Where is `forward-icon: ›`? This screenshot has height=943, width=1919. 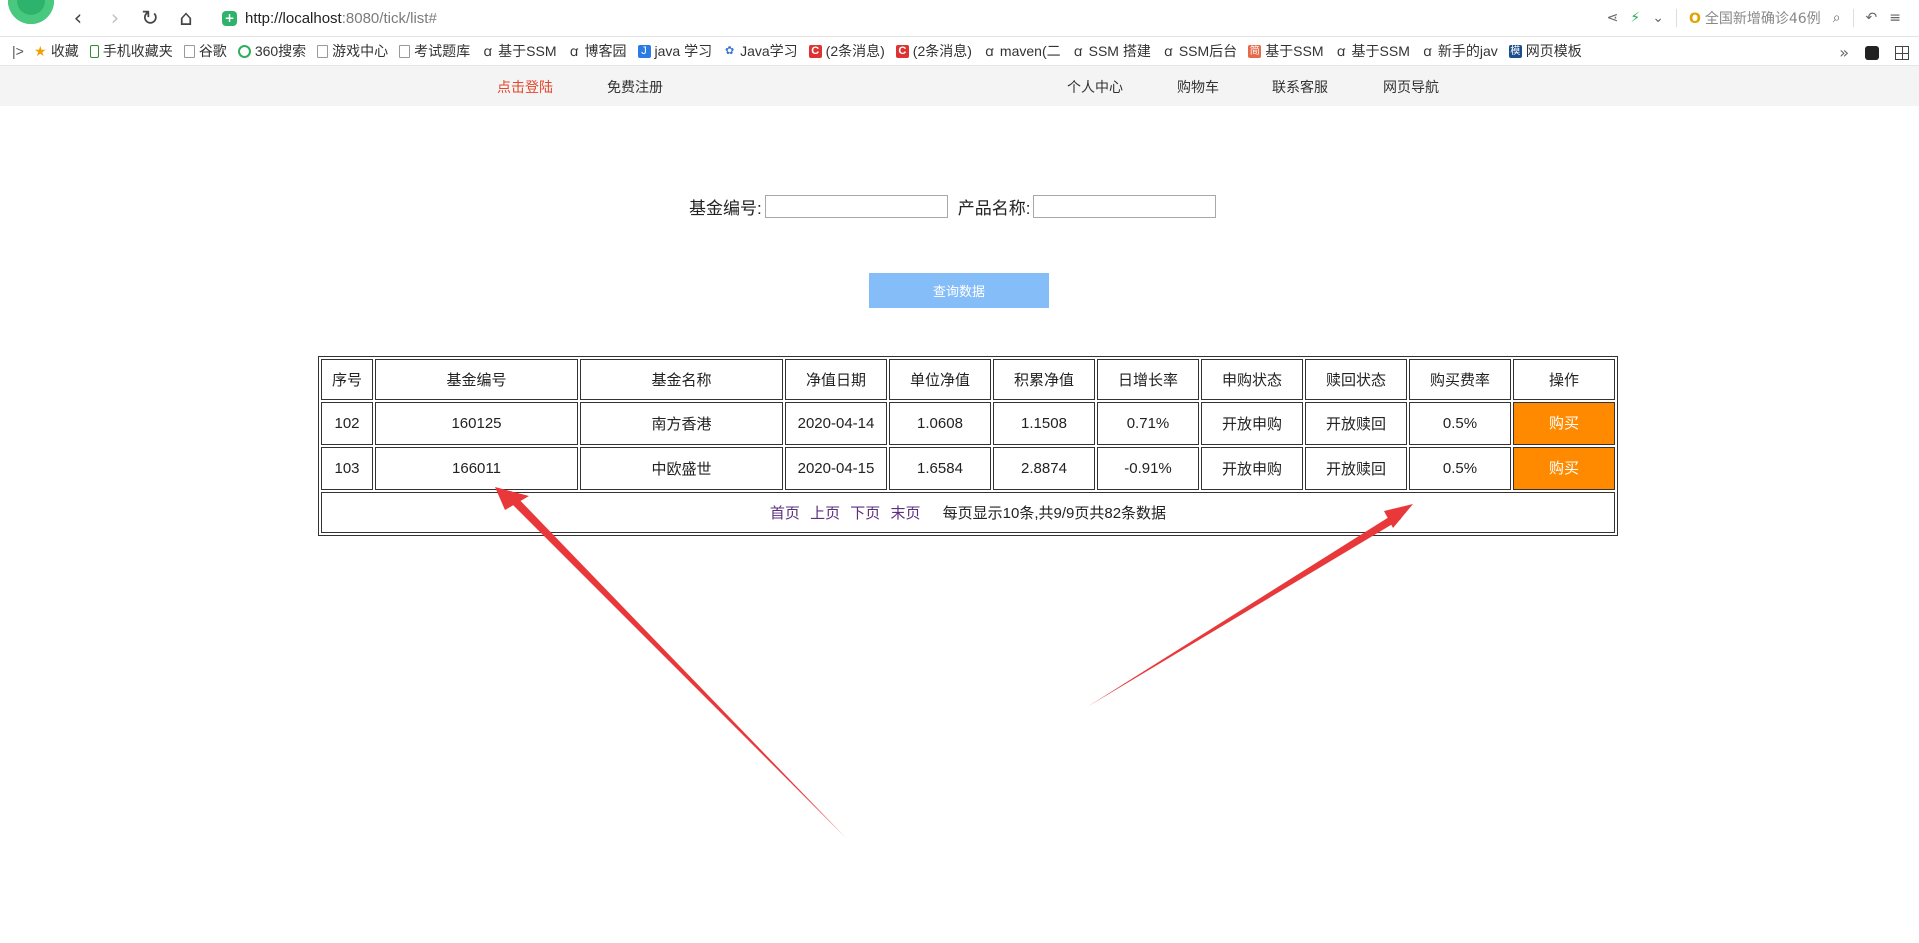
forward-icon: › is located at coordinates (115, 18).